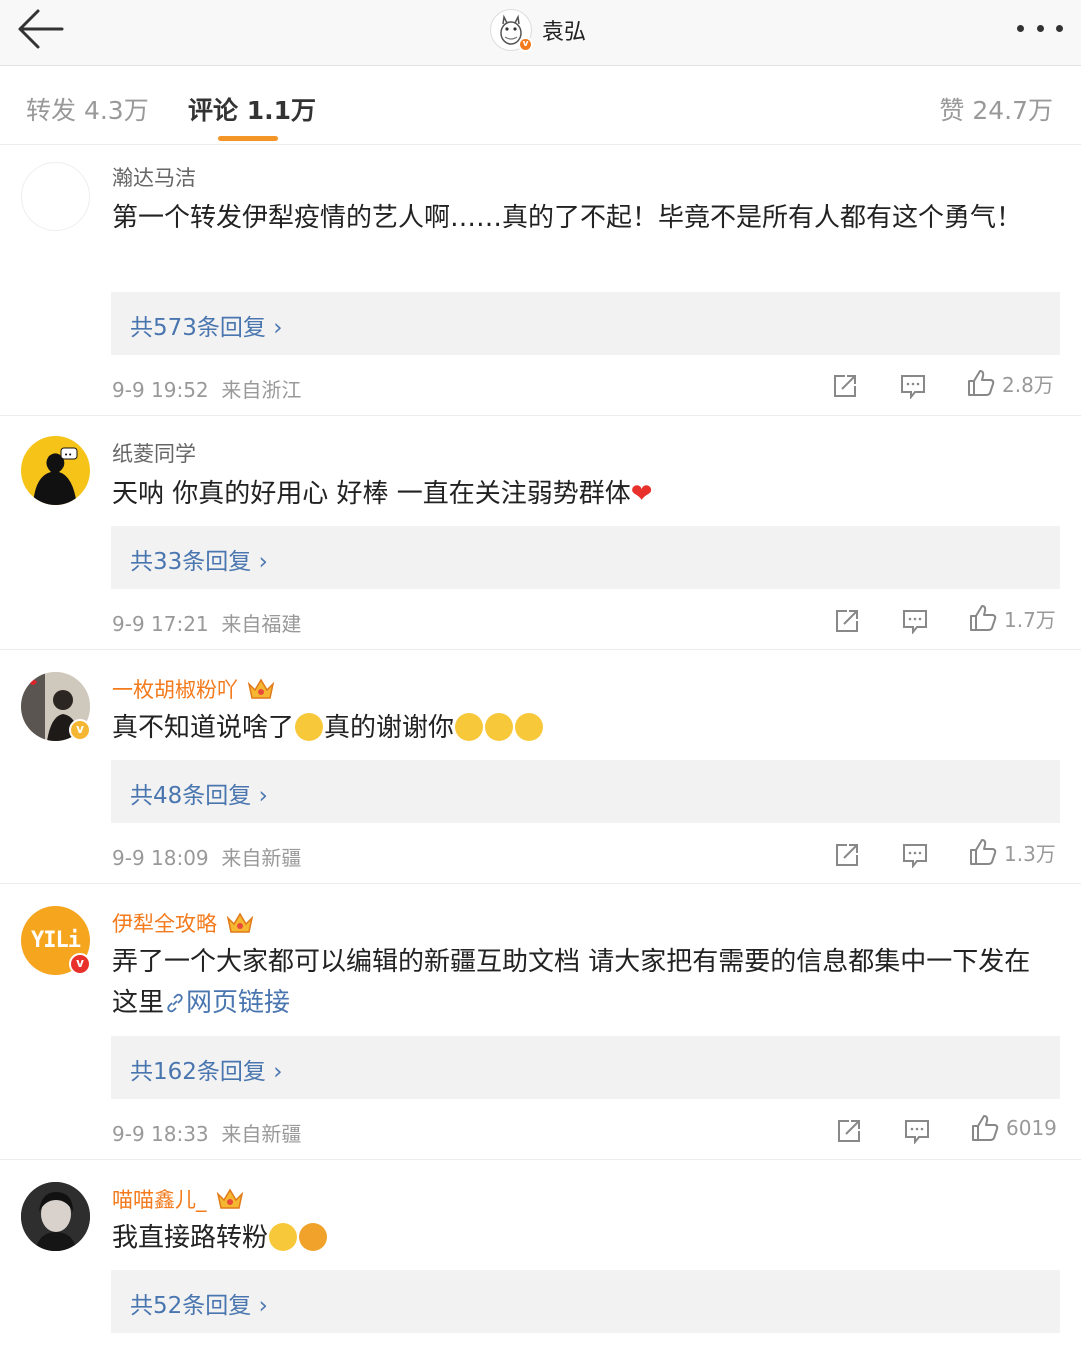  What do you see at coordinates (183, 923) in the screenshot?
I see `commenter-name: 伊犁全攻略` at bounding box center [183, 923].